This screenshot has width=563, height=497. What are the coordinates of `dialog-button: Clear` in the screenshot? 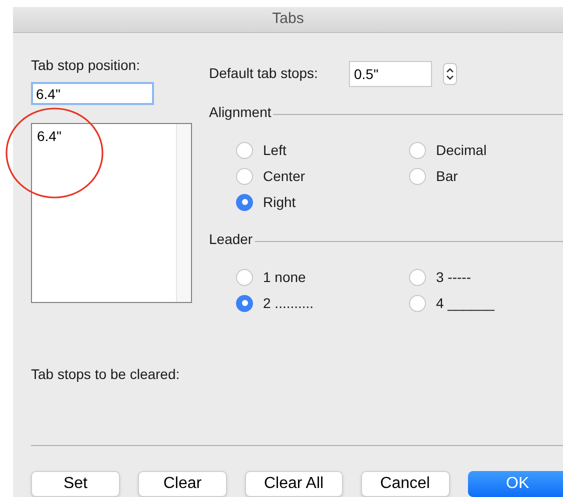 It's located at (182, 484).